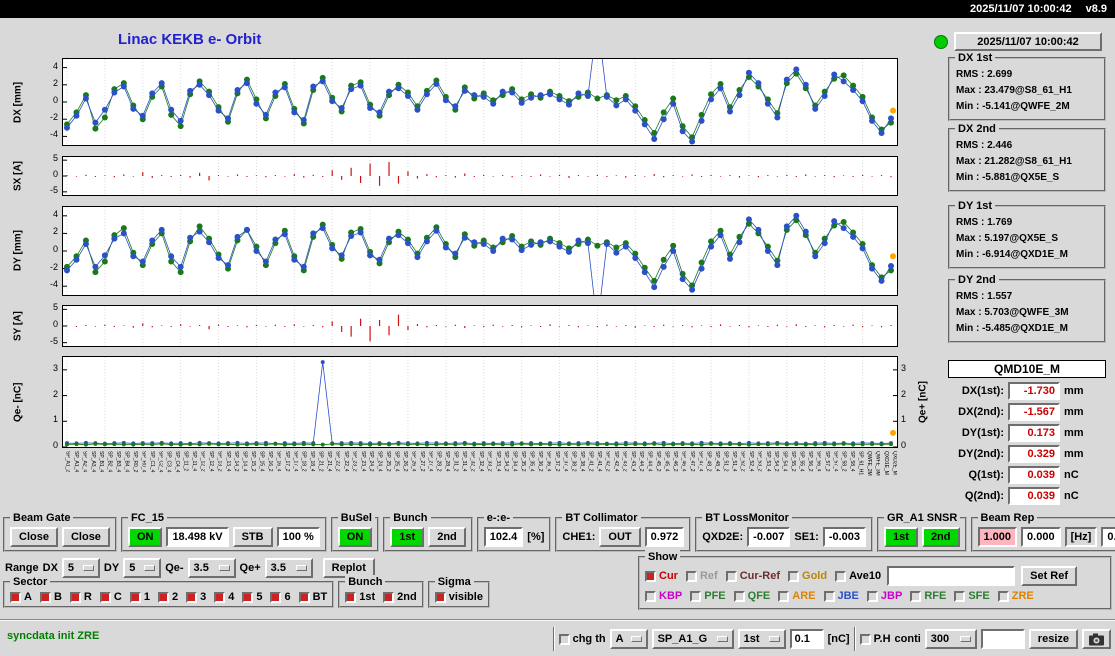  What do you see at coordinates (752, 576) in the screenshot?
I see `show-checkbox-cur-ref: Cur-Ref` at bounding box center [752, 576].